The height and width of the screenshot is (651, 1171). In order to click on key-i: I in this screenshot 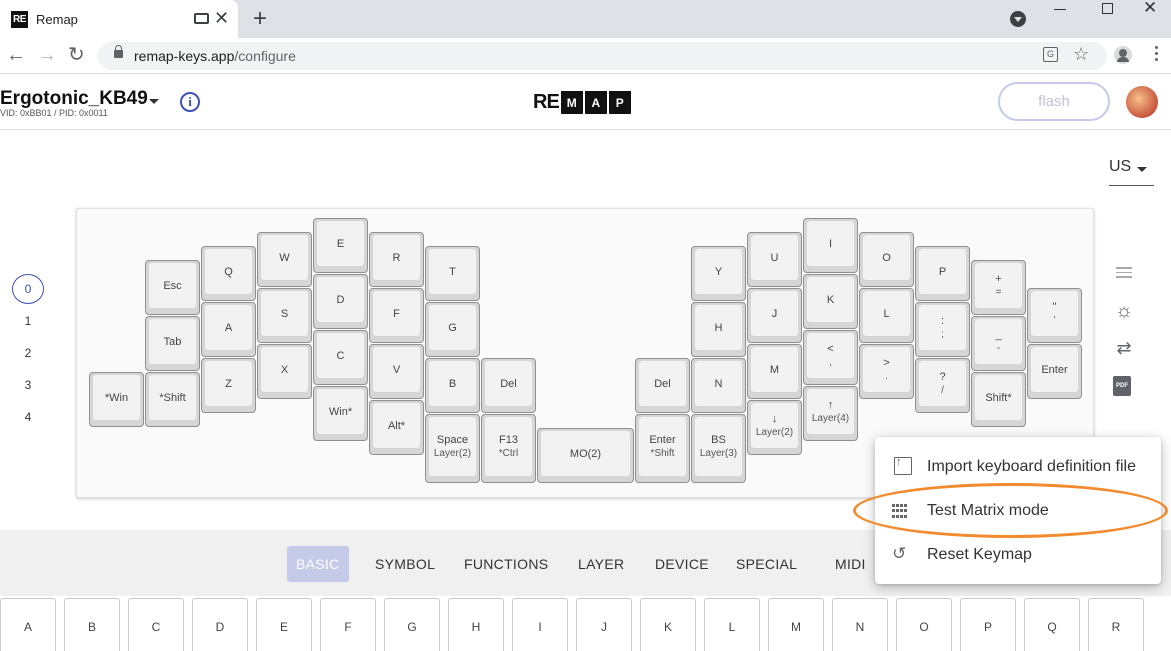, I will do `click(830, 245)`.